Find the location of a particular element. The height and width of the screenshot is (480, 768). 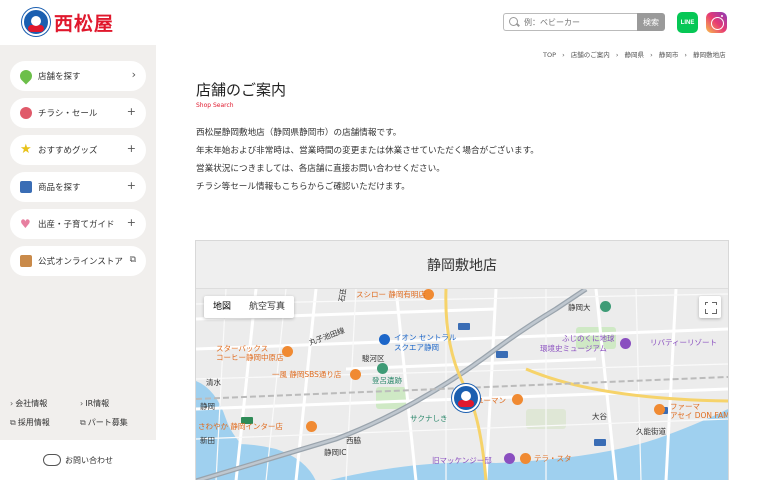

map-label: 清水 is located at coordinates (213, 382).